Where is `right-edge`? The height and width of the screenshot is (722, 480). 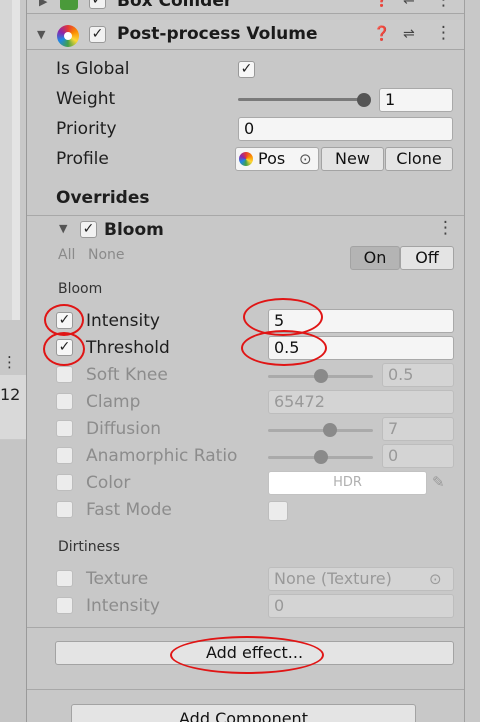 right-edge is located at coordinates (472, 361).